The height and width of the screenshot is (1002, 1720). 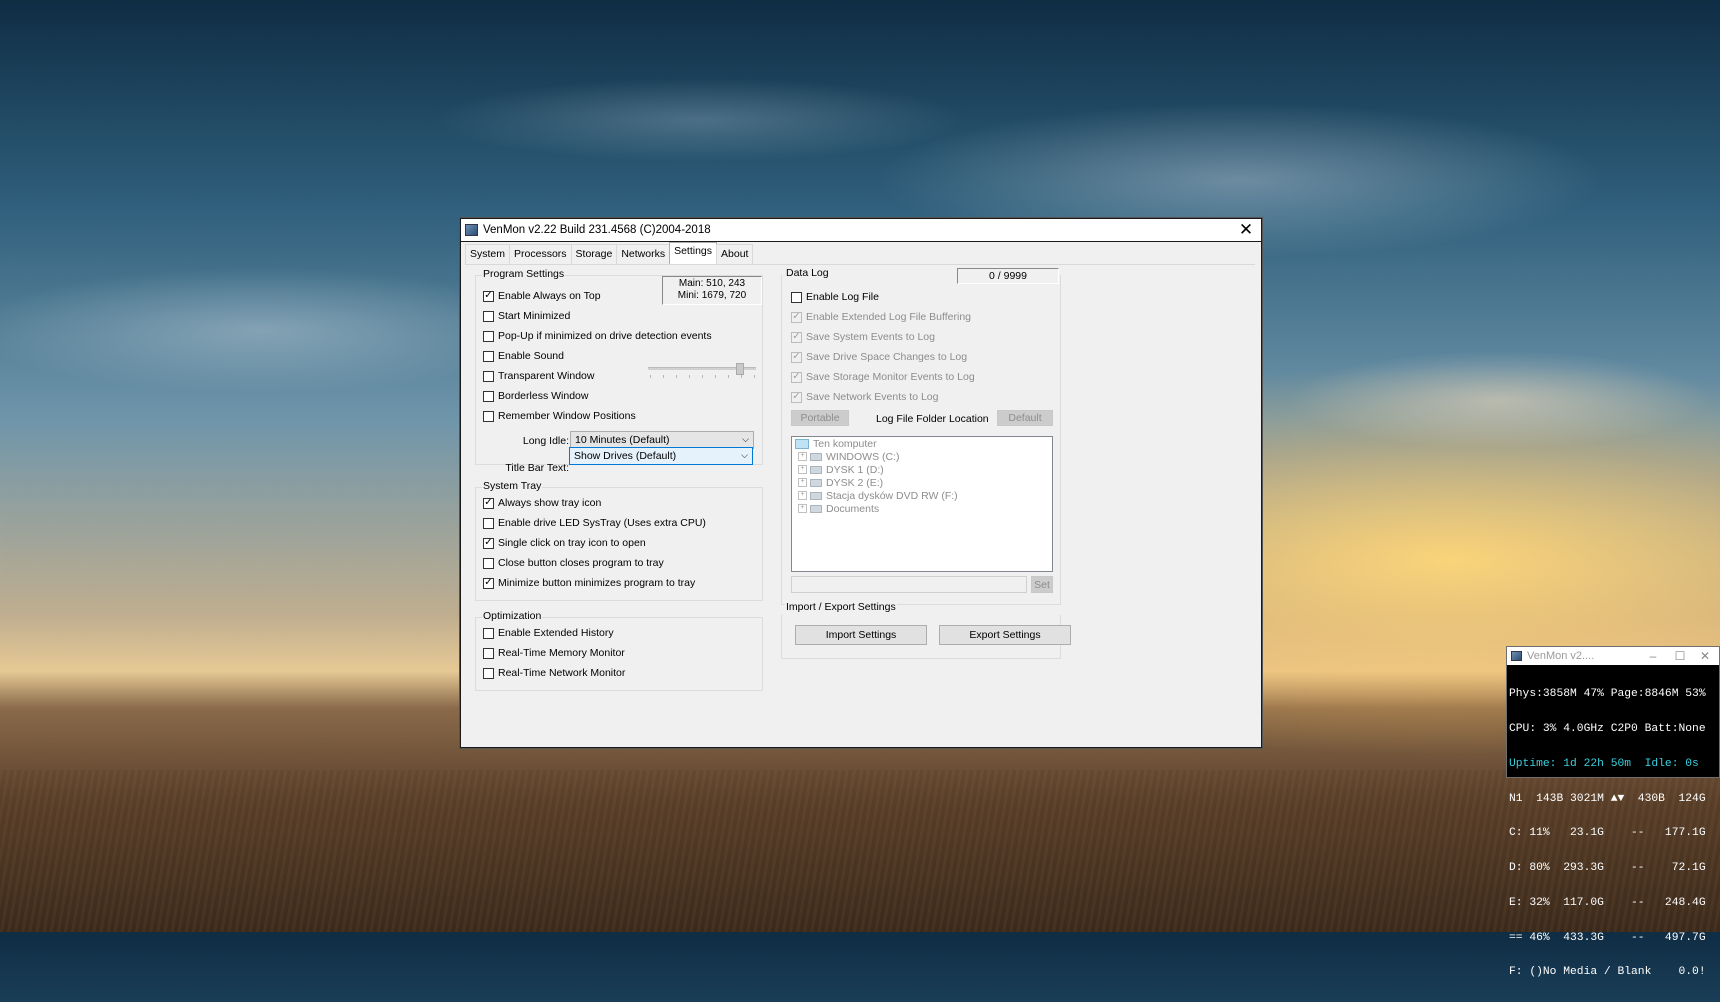 I want to click on window-coordinates: Main: 510, 243 Mini: 1679, 720, so click(x=712, y=290).